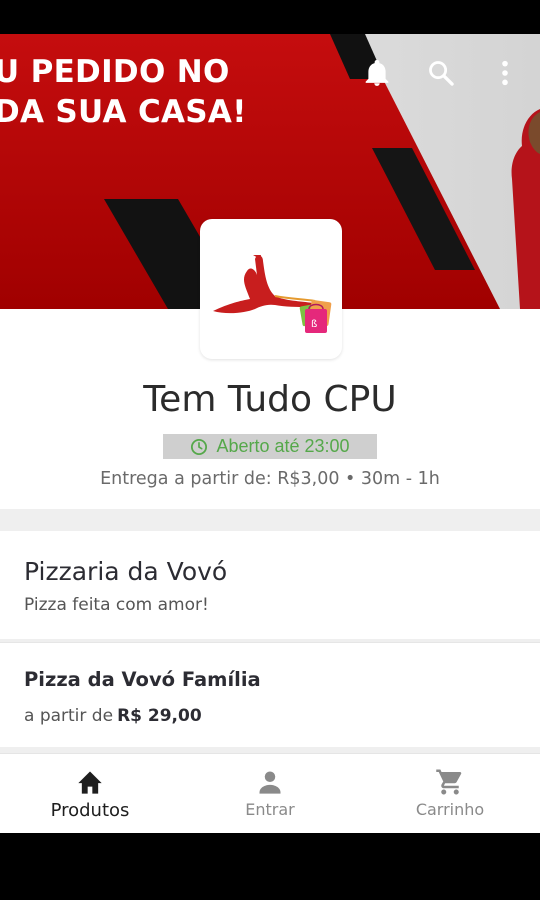 The image size is (540, 900). What do you see at coordinates (90, 810) in the screenshot?
I see `nav-products-label: Produtos` at bounding box center [90, 810].